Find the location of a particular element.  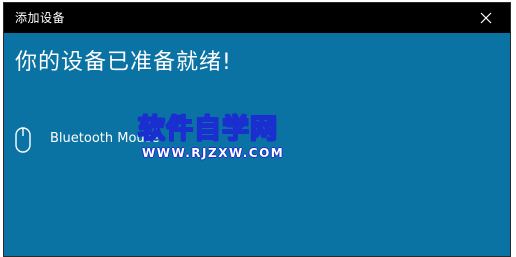

watermark-logo: 软件自学网 is located at coordinates (207, 129).